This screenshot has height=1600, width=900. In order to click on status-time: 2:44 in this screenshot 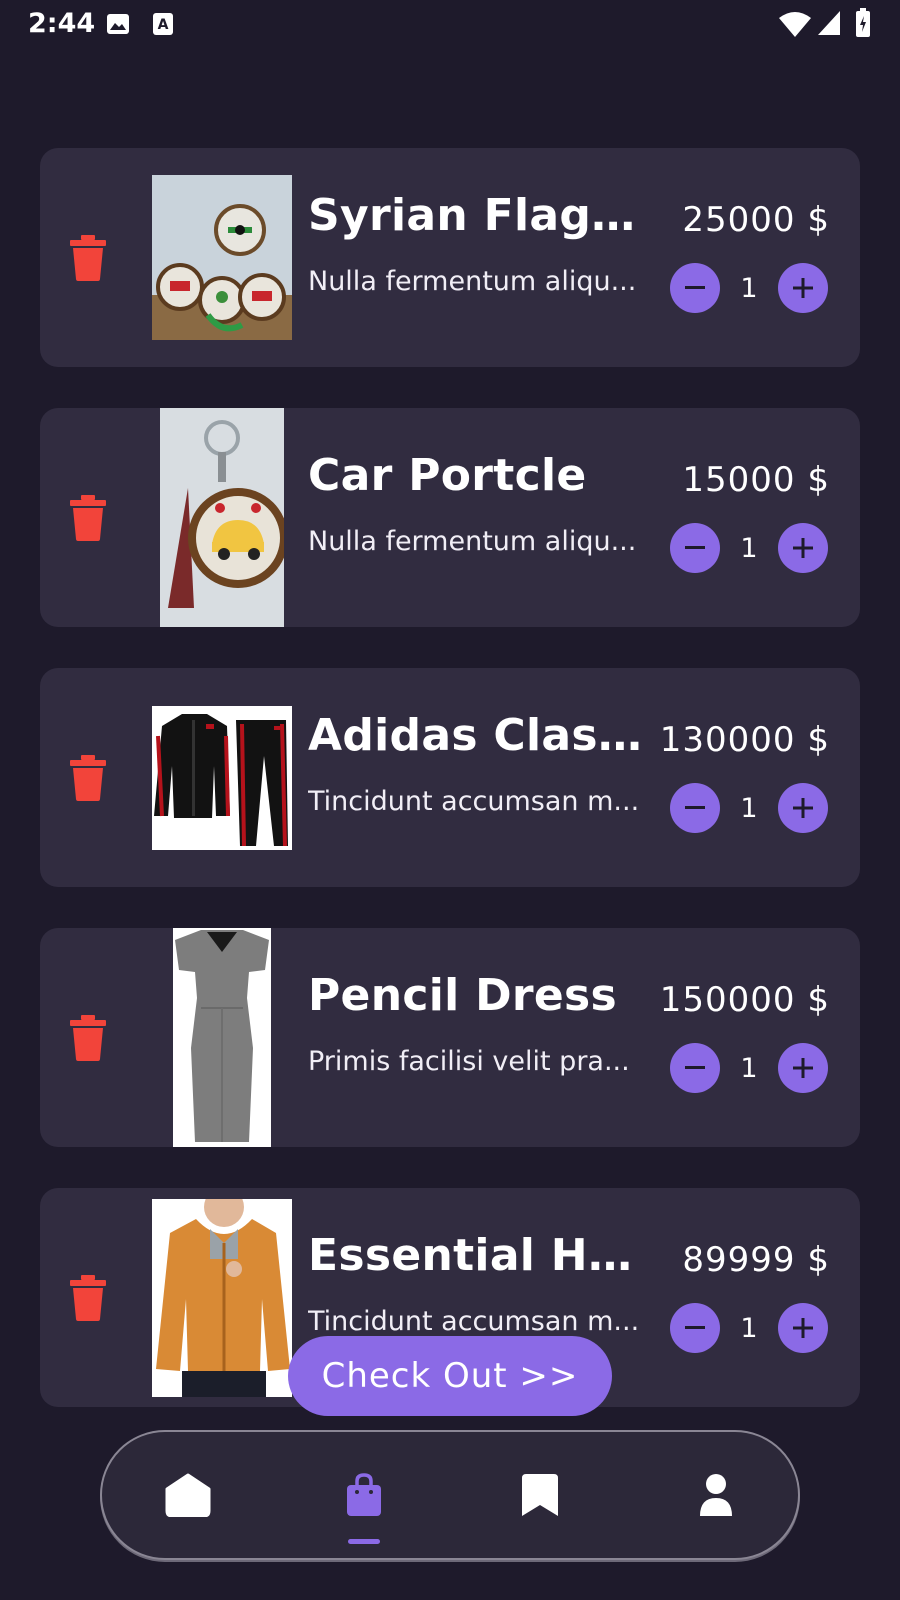, I will do `click(62, 23)`.